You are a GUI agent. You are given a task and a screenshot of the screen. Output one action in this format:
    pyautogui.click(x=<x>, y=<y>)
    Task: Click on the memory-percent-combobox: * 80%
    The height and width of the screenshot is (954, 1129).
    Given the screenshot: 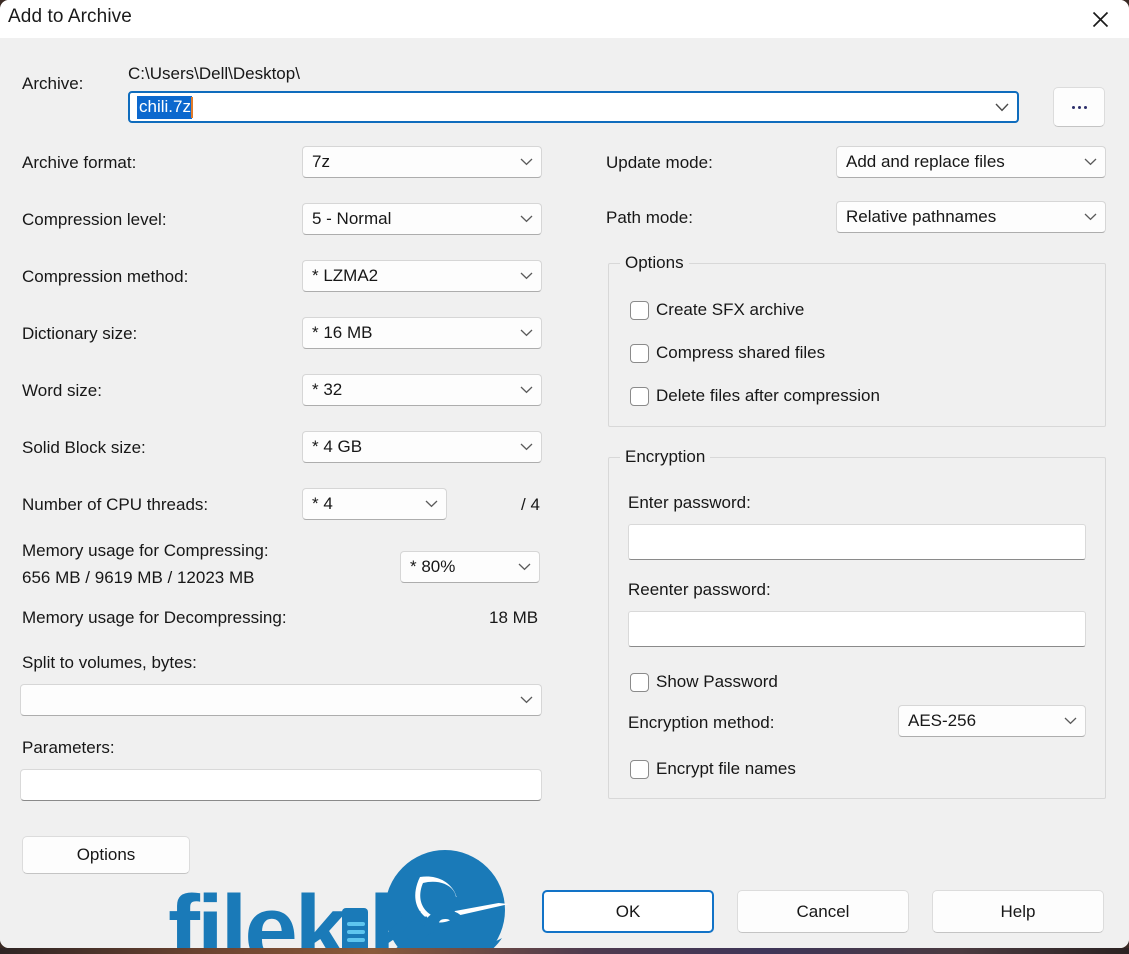 What is the action you would take?
    pyautogui.click(x=470, y=567)
    